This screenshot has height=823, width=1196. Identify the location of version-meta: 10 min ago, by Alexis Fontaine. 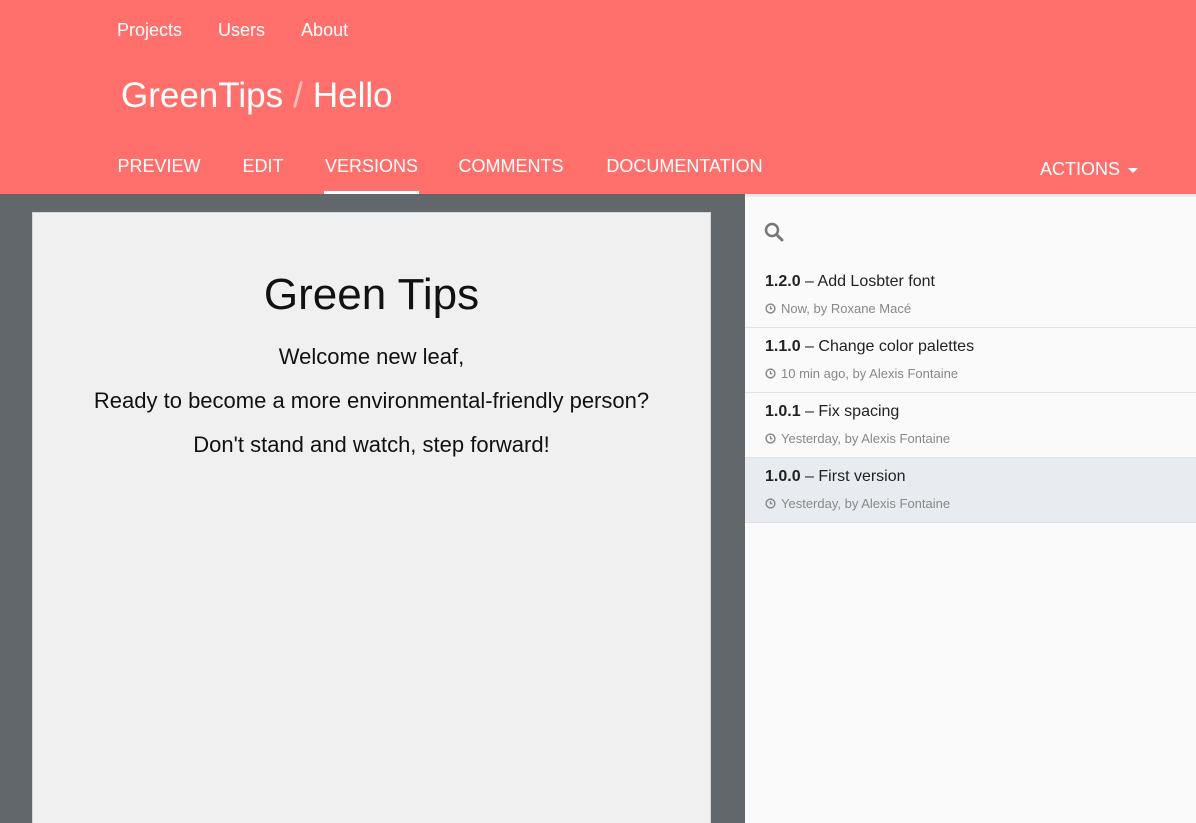
(861, 373).